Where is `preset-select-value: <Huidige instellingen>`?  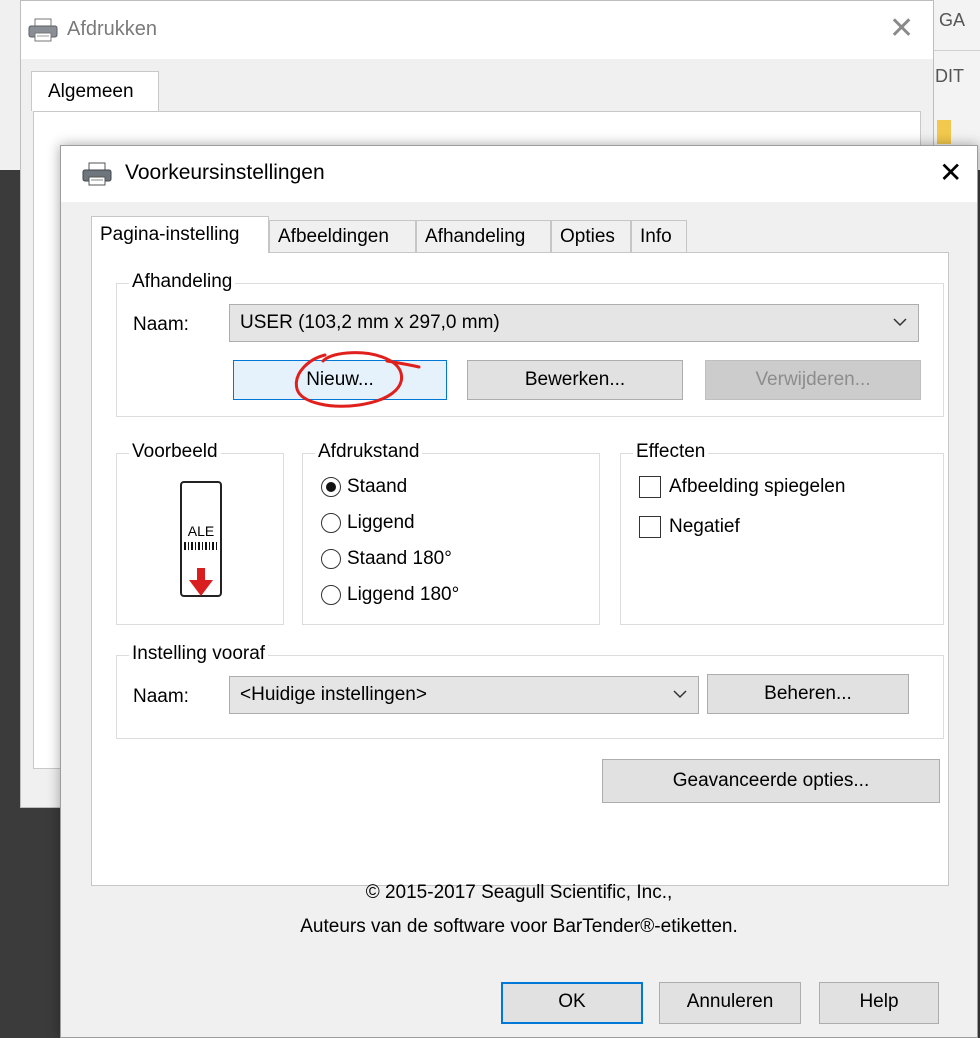
preset-select-value: <Huidige instellingen> is located at coordinates (333, 694).